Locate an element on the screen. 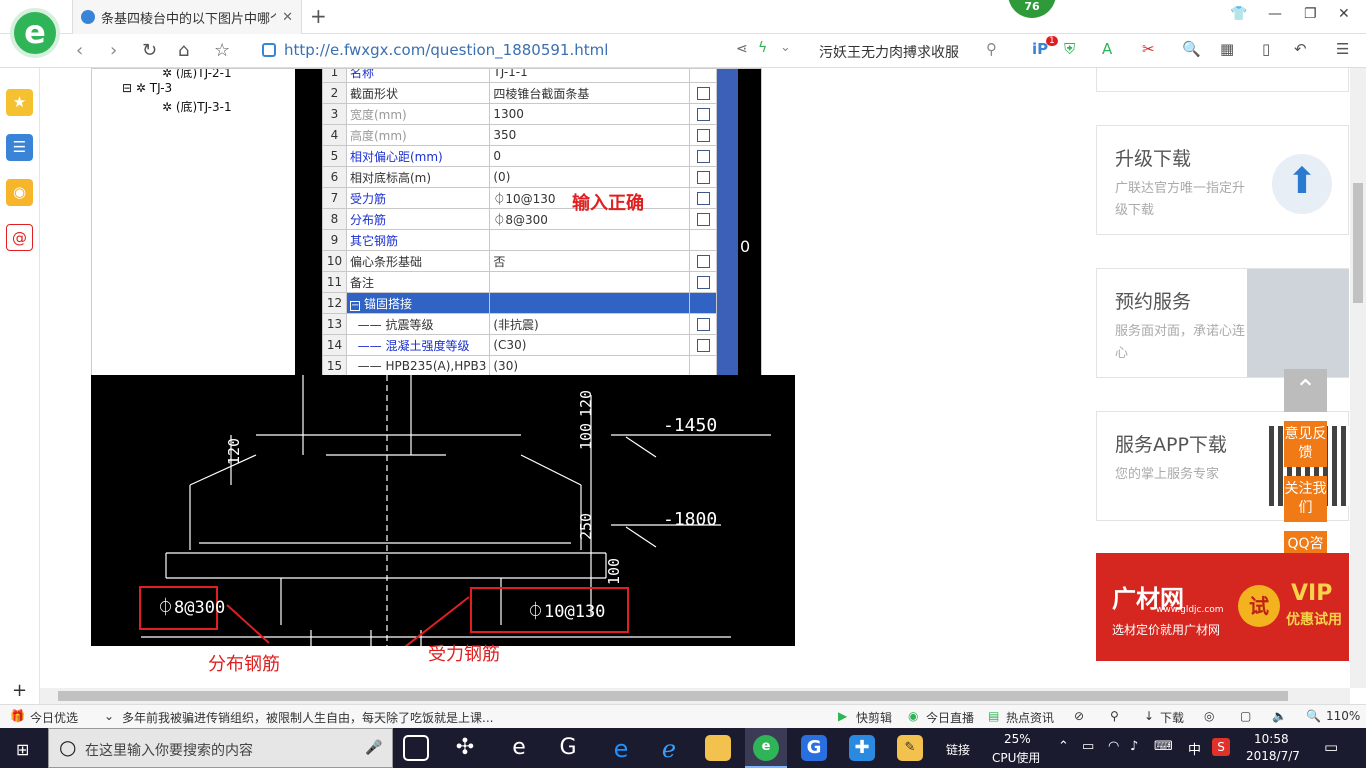  back-to-top-button: ⌃ is located at coordinates (1305, 390).